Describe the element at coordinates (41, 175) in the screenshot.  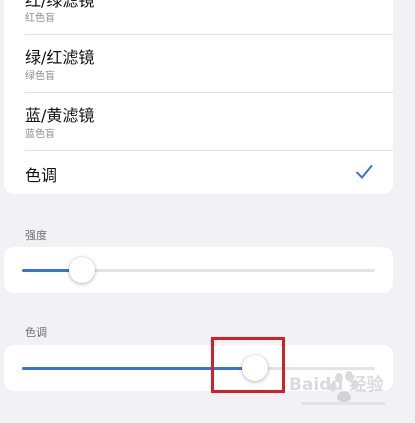
I see `filter-option-title: 色调` at that location.